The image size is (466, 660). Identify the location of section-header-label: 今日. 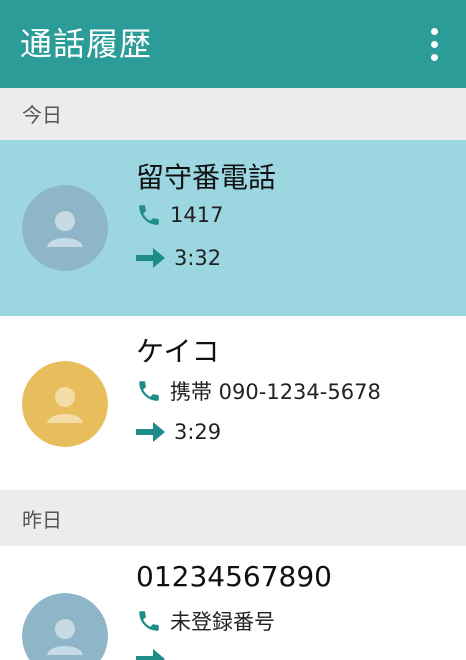
(42, 115).